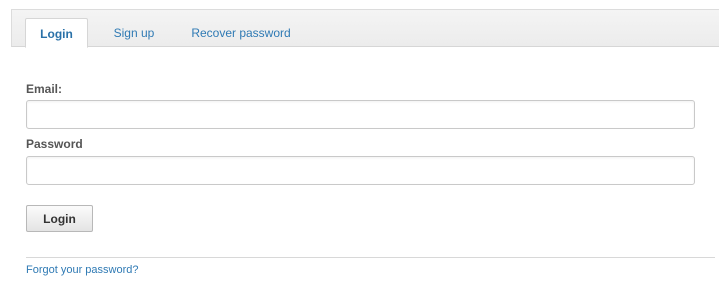 The height and width of the screenshot is (295, 719). I want to click on tab-signup: Sign up, so click(134, 33).